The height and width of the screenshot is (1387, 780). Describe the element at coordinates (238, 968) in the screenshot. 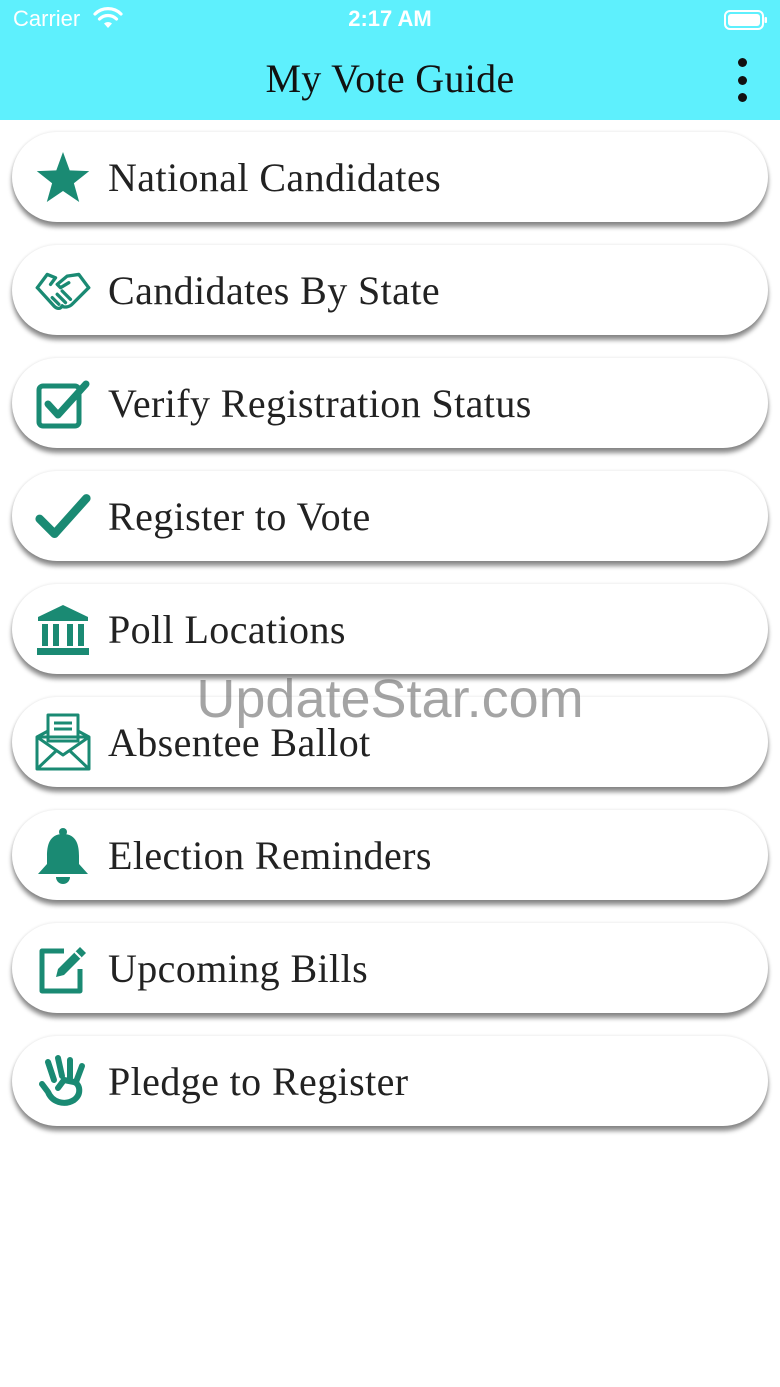

I see `menu-item-label: Upcoming Bills` at that location.